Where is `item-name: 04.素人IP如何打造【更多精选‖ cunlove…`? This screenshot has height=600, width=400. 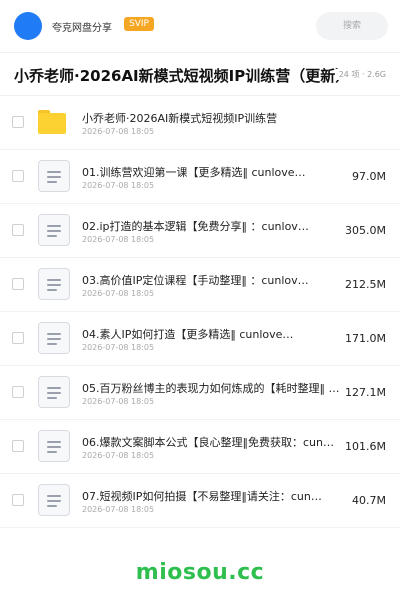 item-name: 04.素人IP如何打造【更多精选‖ cunlove… is located at coordinates (216, 334).